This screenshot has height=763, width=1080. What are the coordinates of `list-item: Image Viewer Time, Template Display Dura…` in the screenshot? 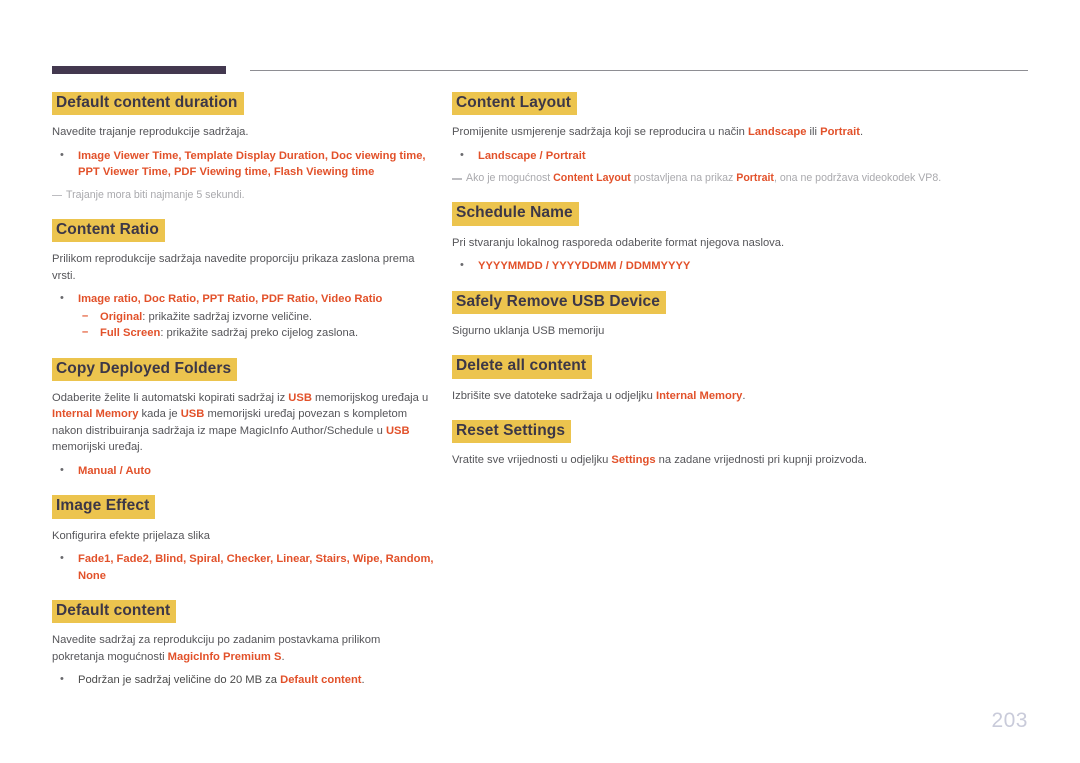 It's located at (243, 164).